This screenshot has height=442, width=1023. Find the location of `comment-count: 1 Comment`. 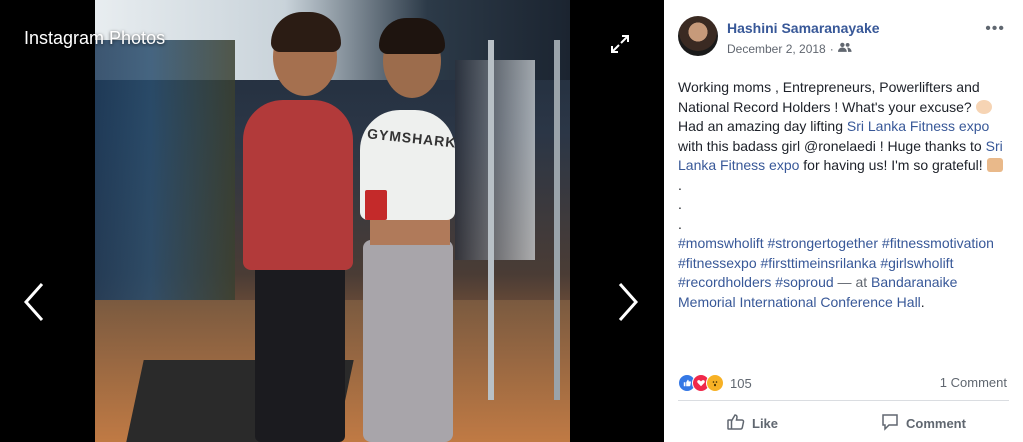

comment-count: 1 Comment is located at coordinates (973, 382).